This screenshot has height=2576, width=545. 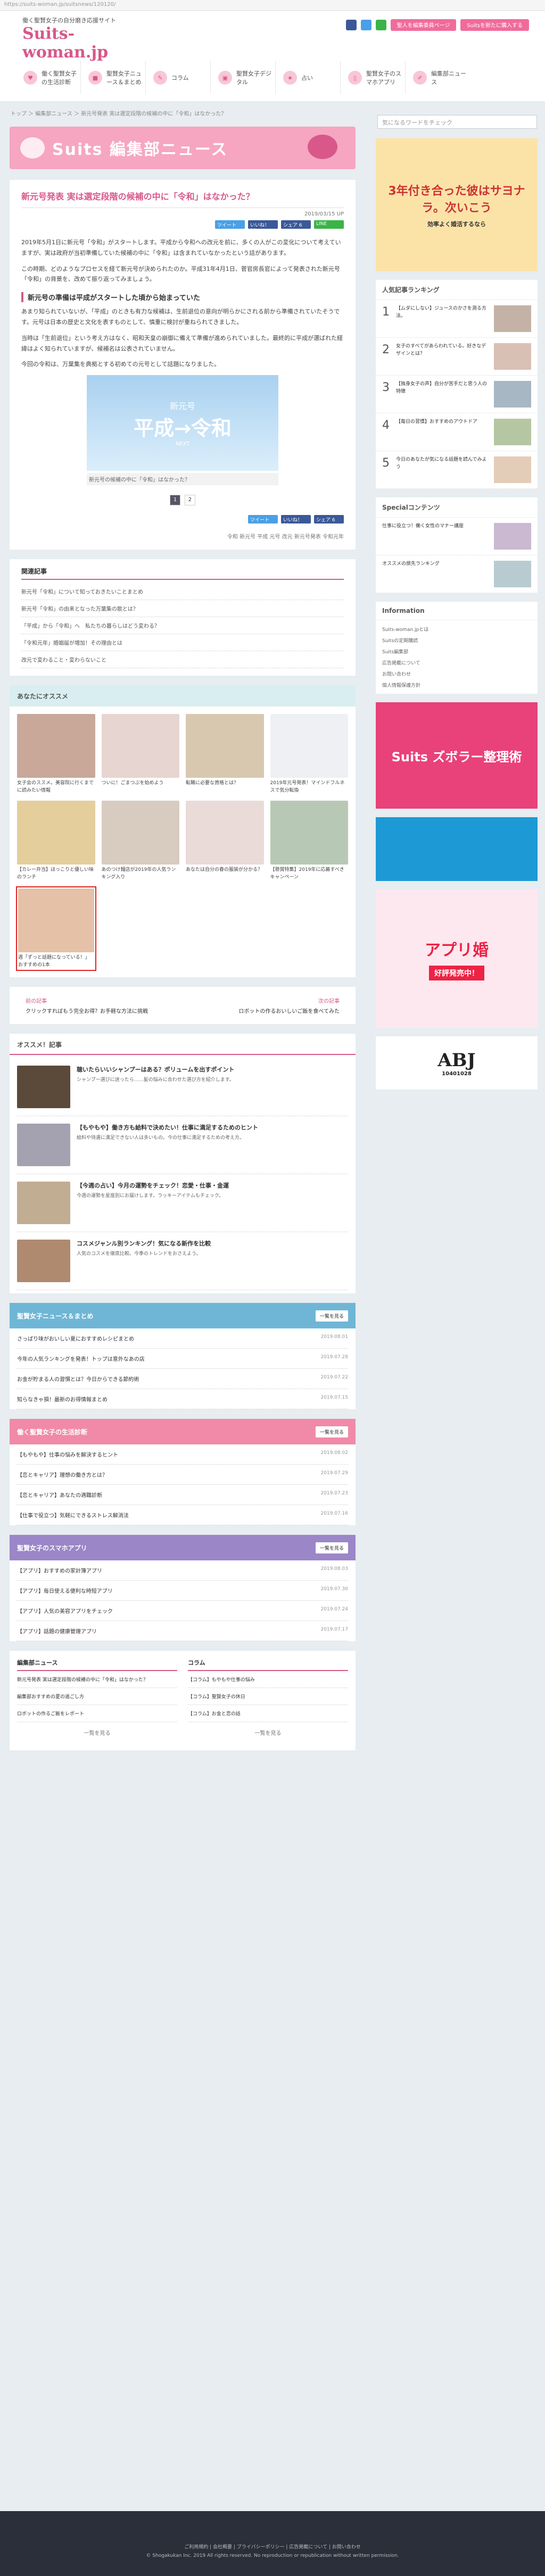 What do you see at coordinates (182, 1359) in the screenshot?
I see `list-item: 今年の人気ランキングを発表！トップは意外なあの店 2019.07.28` at bounding box center [182, 1359].